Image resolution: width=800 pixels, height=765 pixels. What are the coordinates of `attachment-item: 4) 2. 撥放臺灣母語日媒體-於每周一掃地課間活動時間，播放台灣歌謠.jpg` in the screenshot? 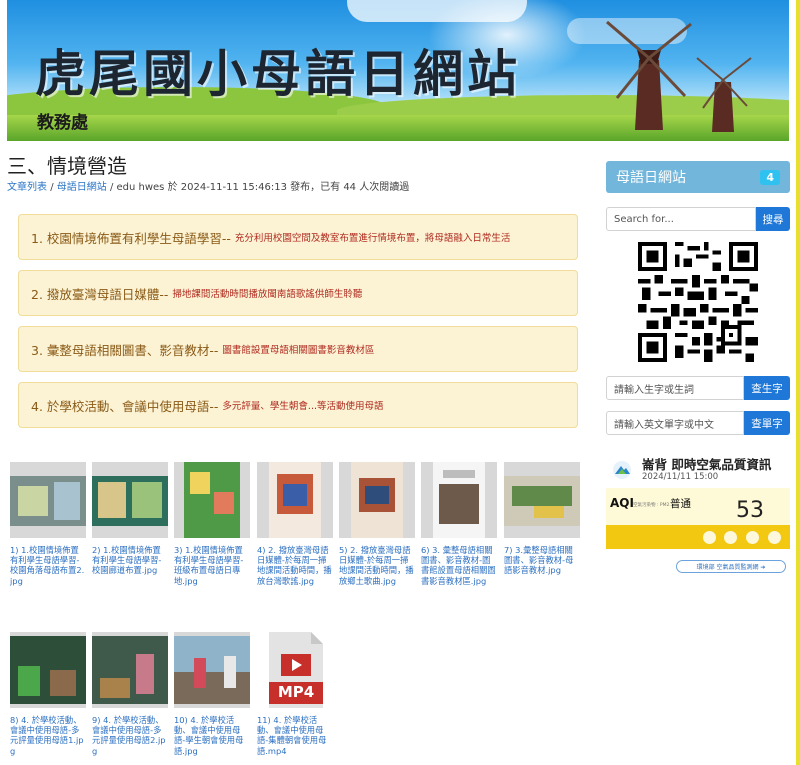 It's located at (295, 524).